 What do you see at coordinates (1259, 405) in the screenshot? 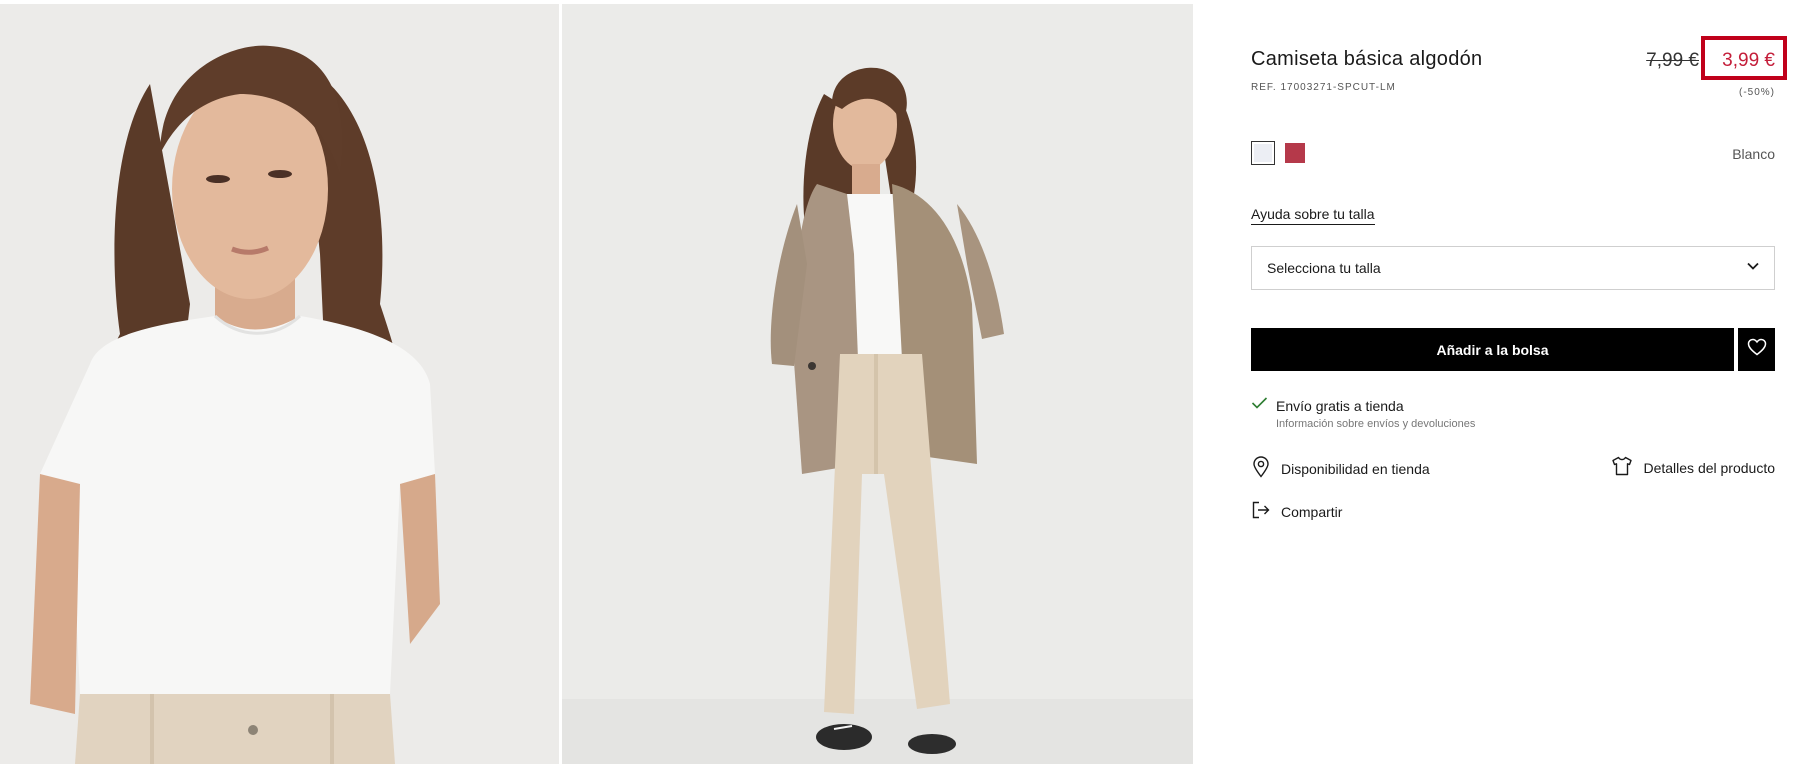
I see `check-icon` at bounding box center [1259, 405].